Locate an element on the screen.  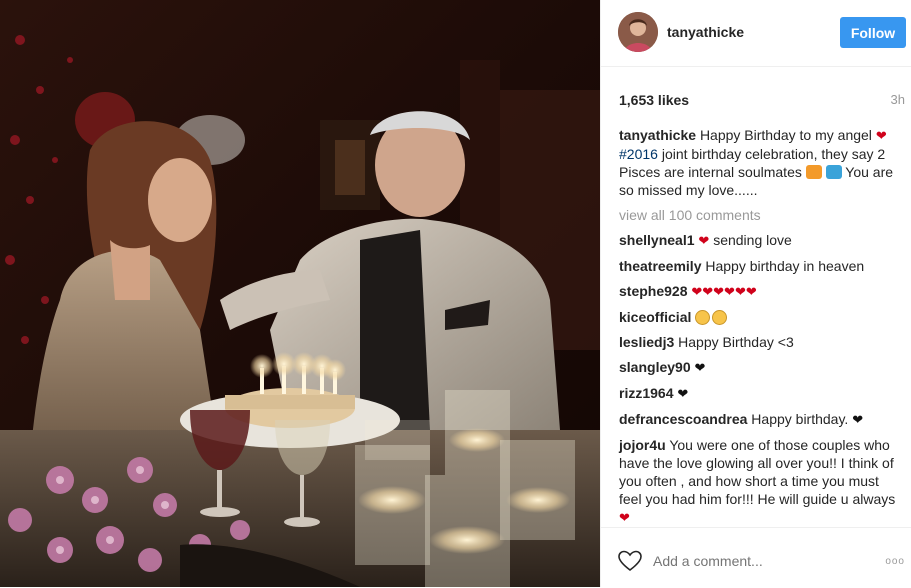
avatar is located at coordinates (638, 32).